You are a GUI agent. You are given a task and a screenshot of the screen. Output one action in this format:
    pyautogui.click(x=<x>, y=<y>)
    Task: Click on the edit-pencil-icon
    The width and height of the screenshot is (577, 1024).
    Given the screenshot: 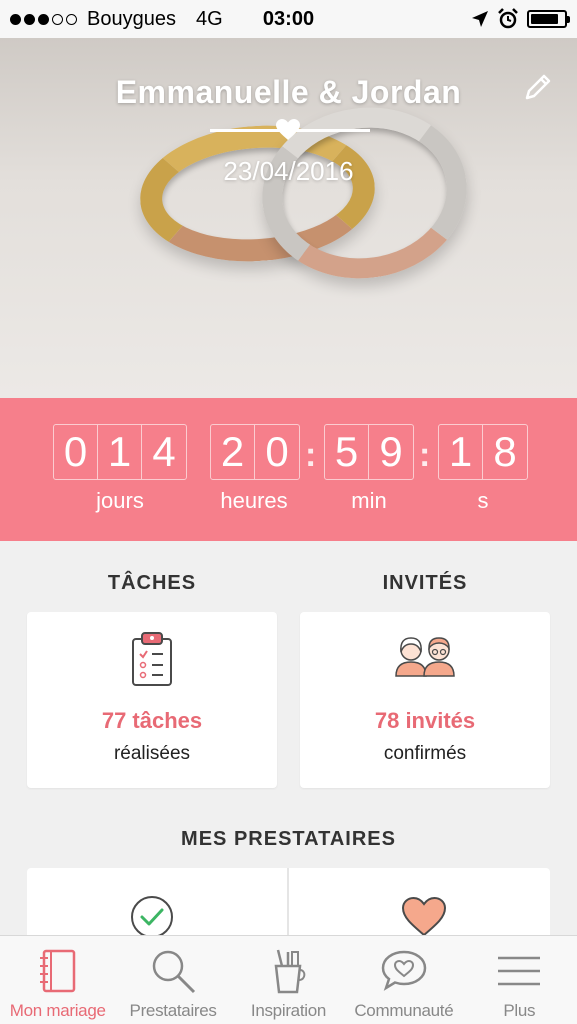 What is the action you would take?
    pyautogui.click(x=538, y=87)
    